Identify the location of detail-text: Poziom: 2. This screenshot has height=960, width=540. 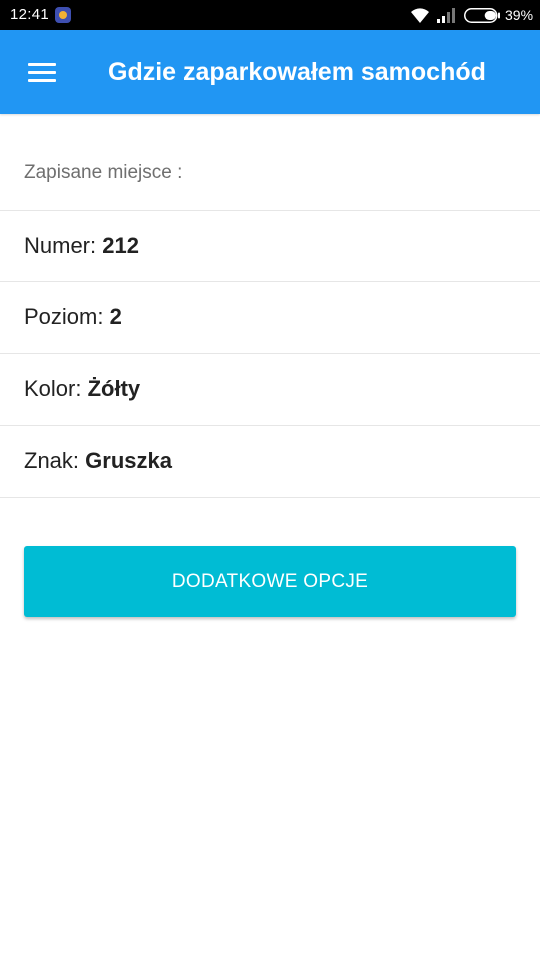
(73, 317).